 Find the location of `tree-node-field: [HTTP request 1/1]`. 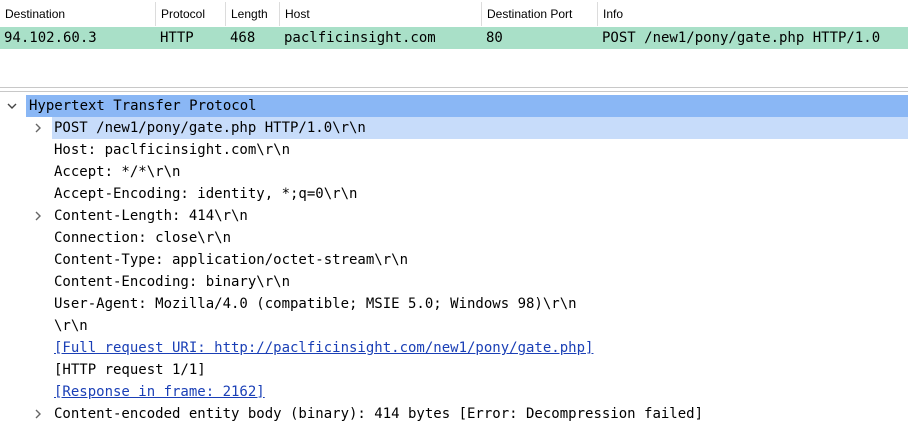

tree-node-field: [HTTP request 1/1] is located at coordinates (130, 370).